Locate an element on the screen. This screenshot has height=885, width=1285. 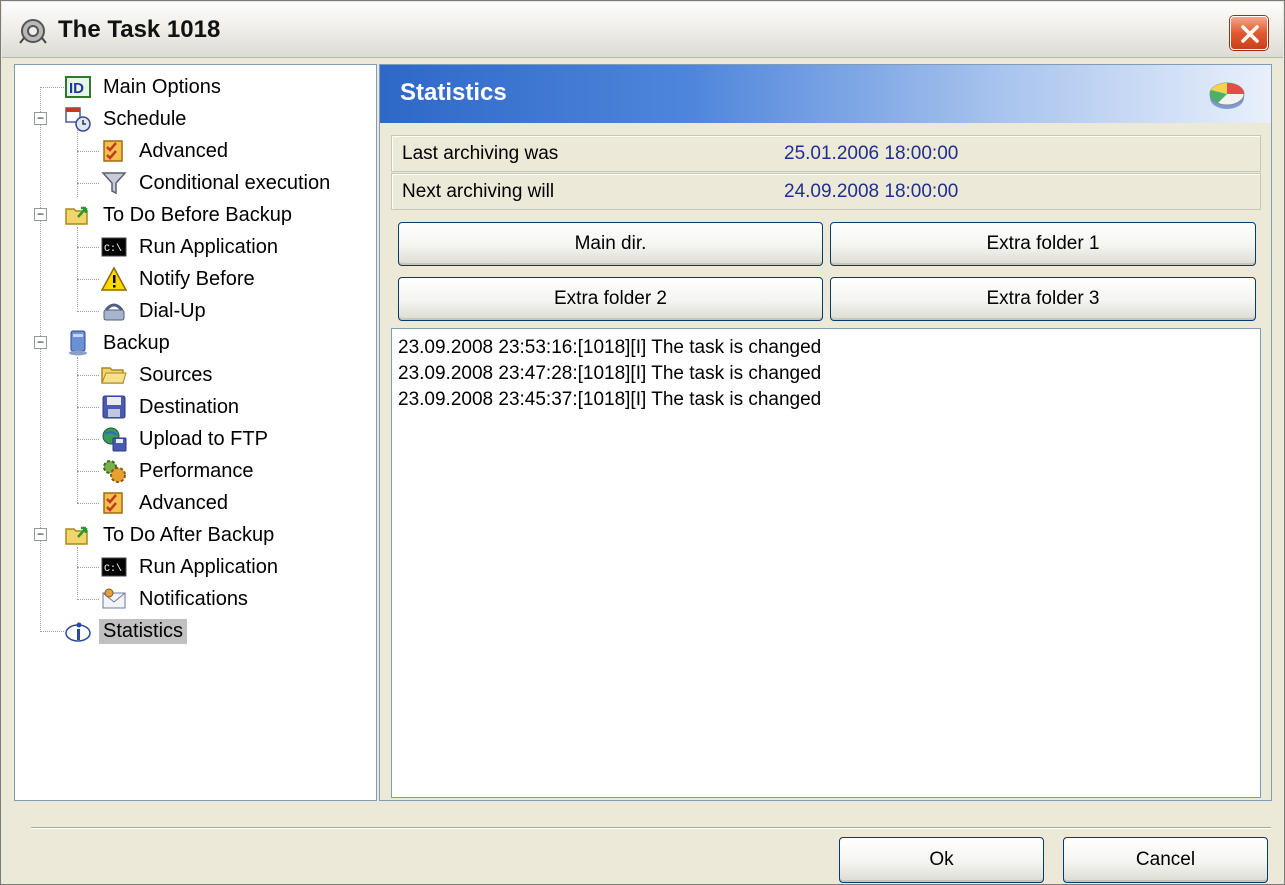
next-archiving-label: Next archiving will is located at coordinates (478, 191).